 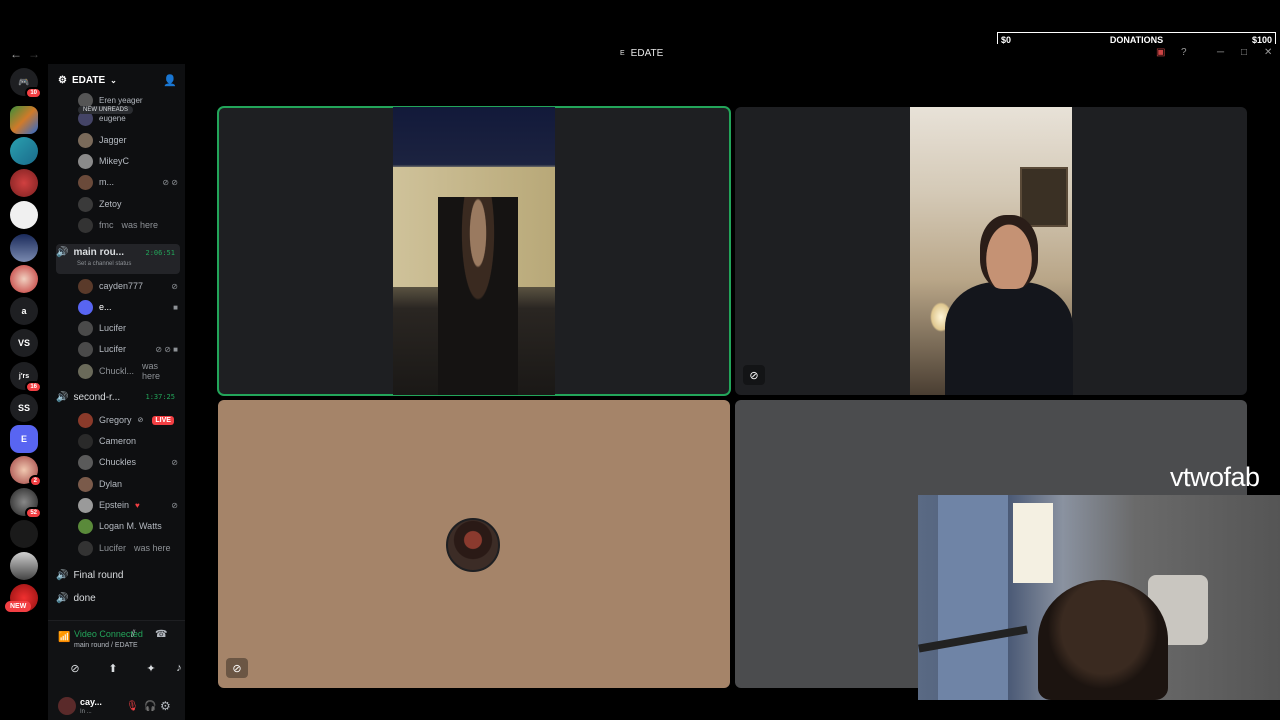 I want to click on server-e: E, so click(x=24, y=439).